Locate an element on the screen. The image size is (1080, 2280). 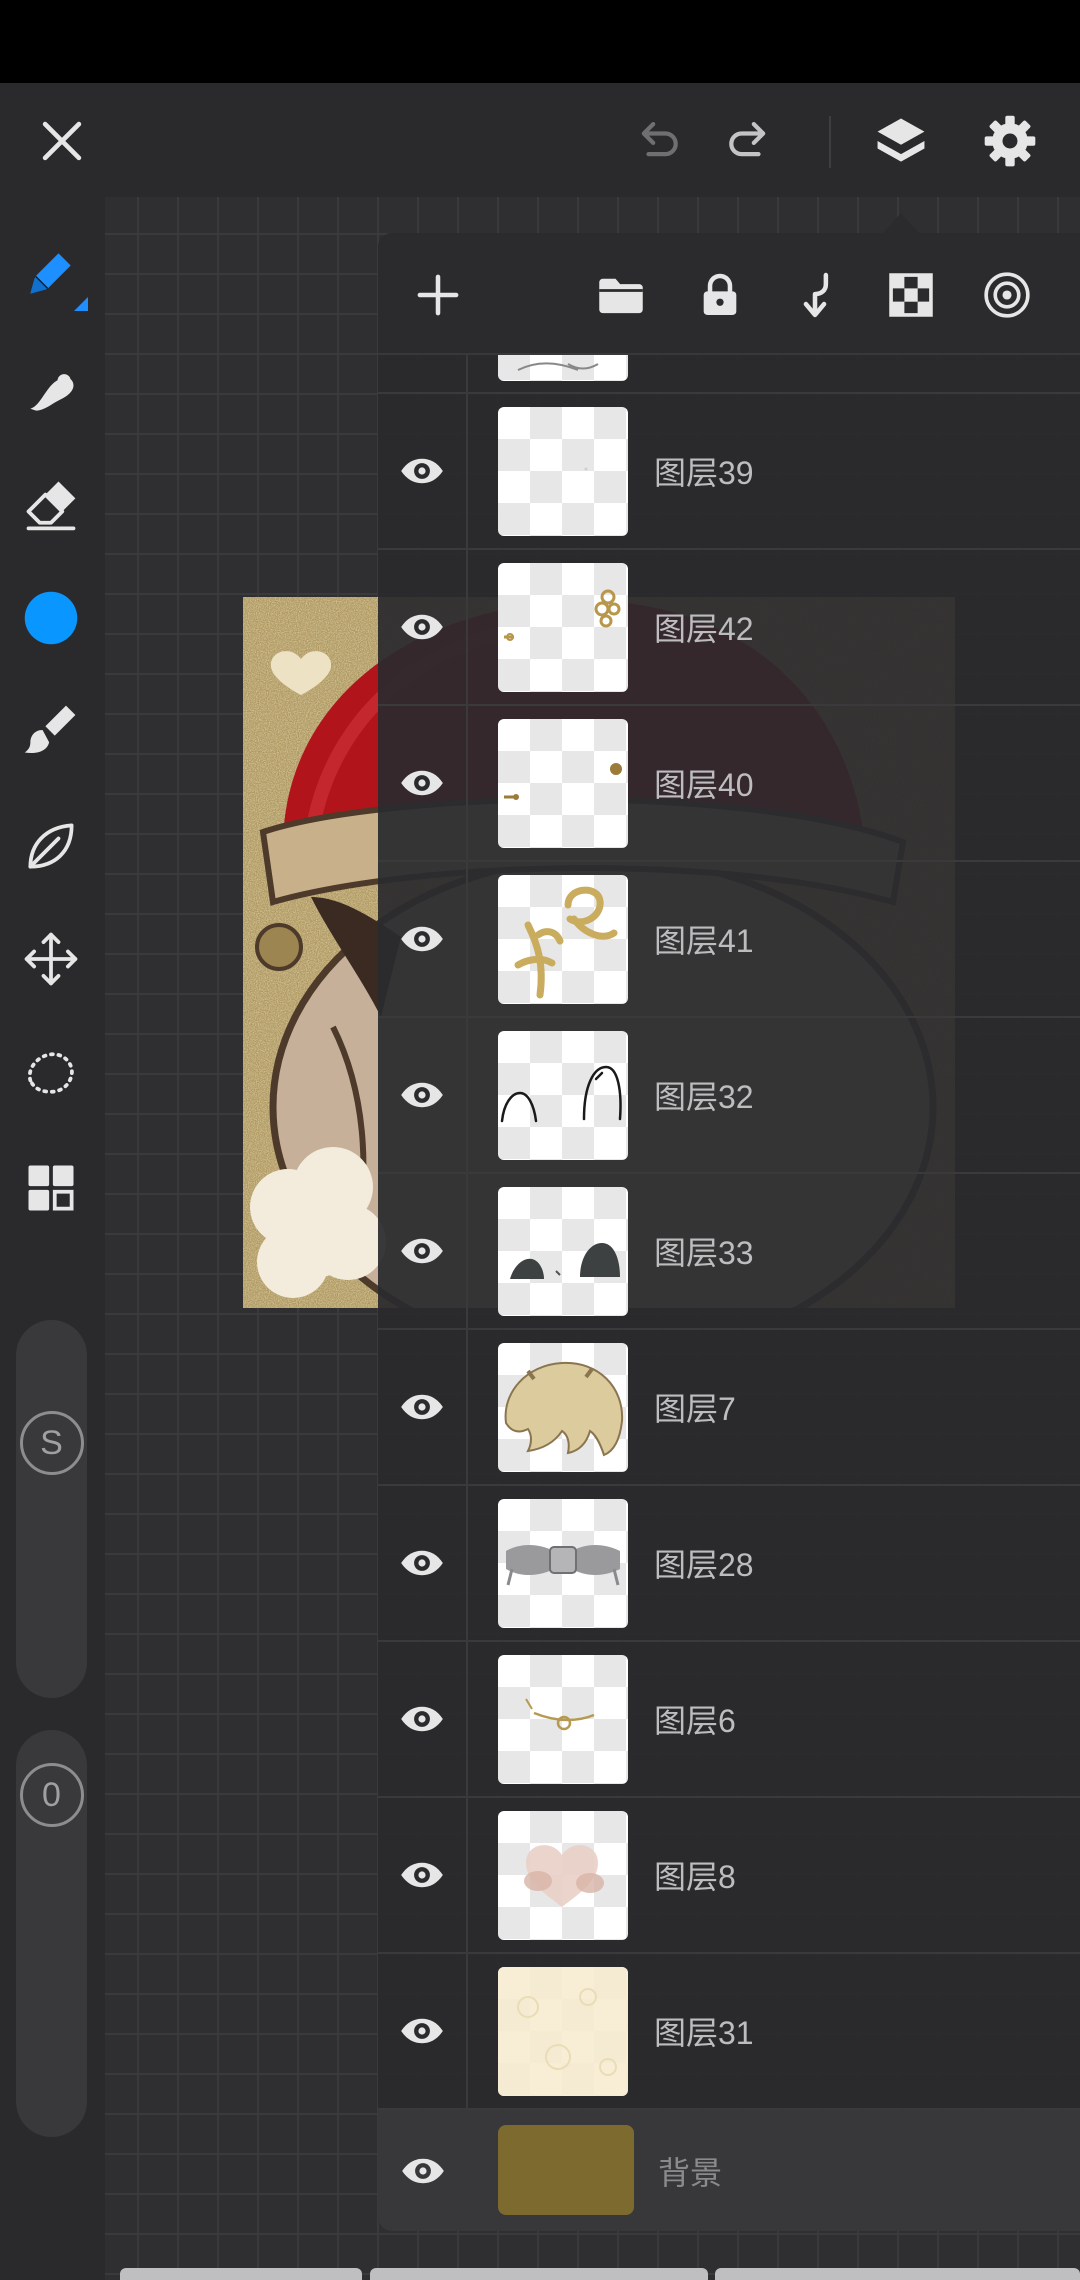
layer-row: 图层33 is located at coordinates (729, 1252).